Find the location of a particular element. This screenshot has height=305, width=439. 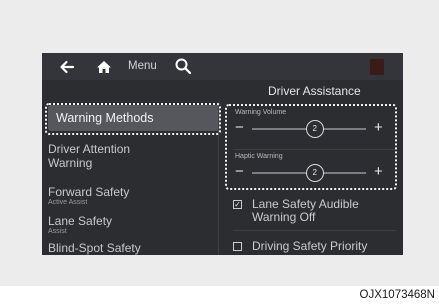

home-icon is located at coordinates (104, 67).